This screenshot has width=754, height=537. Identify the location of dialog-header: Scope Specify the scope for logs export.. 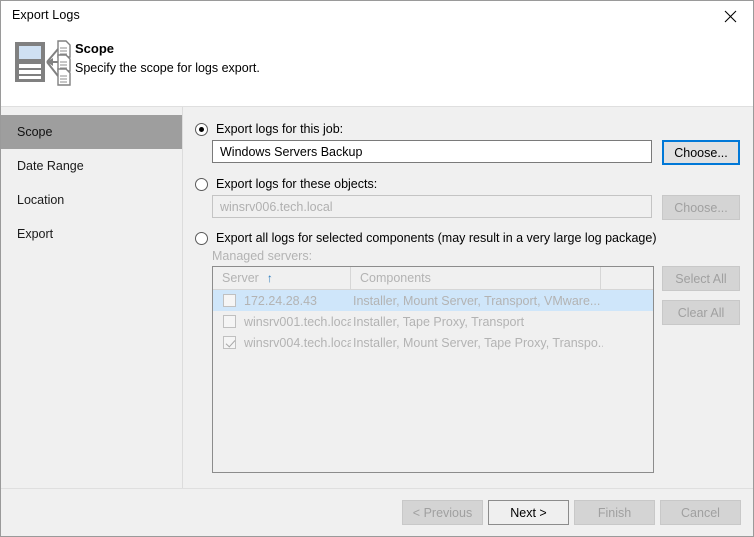
(377, 68).